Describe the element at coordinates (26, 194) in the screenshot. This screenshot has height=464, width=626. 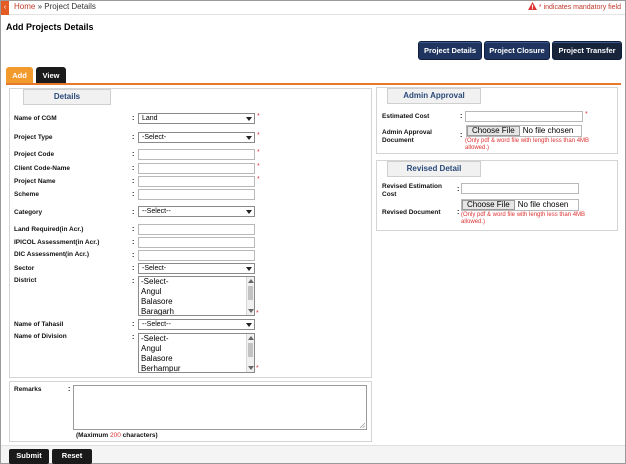
I see `scheme-label: Scheme` at that location.